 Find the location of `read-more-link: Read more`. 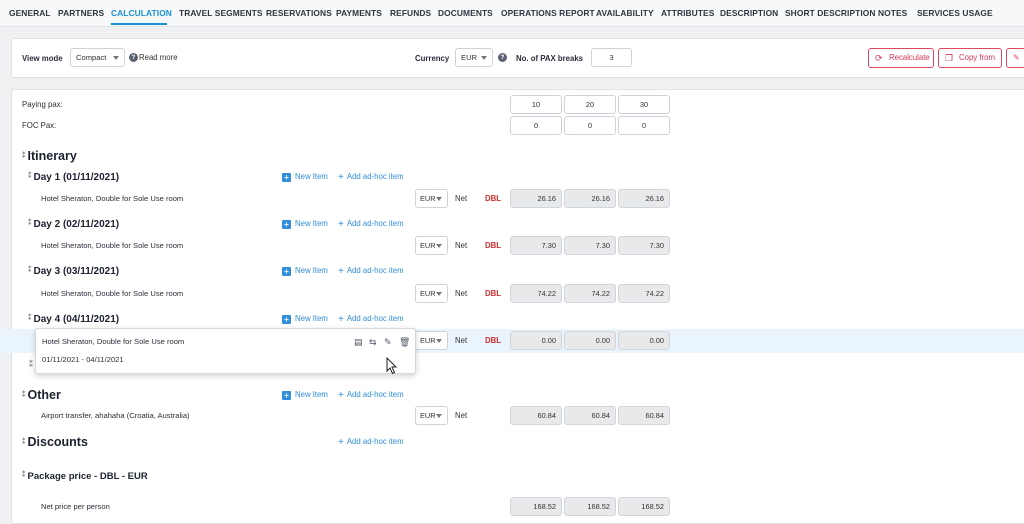

read-more-link: Read more is located at coordinates (158, 57).